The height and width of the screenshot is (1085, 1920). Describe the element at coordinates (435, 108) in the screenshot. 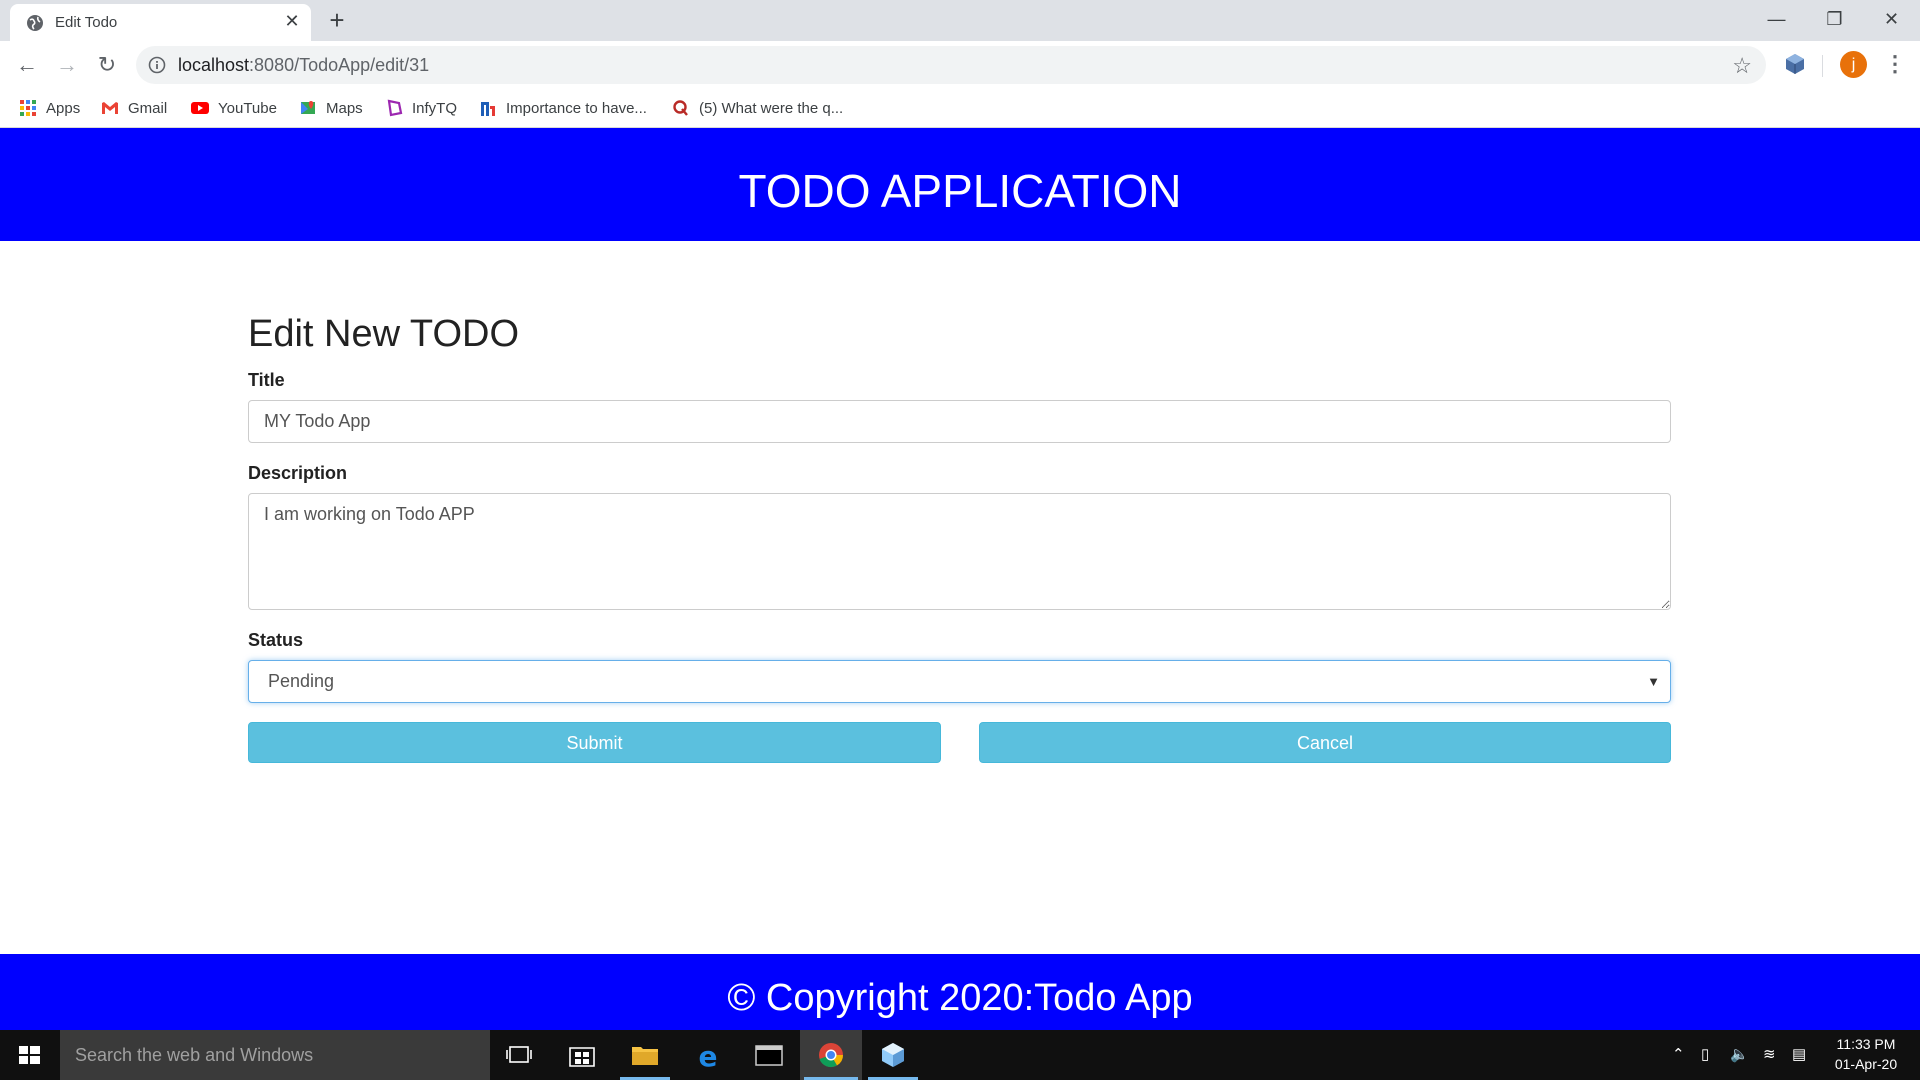

I see `bookmark-label: InfyTQ` at that location.